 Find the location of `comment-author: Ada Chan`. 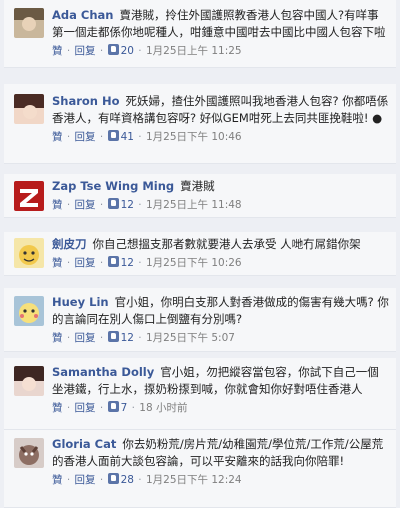

comment-author: Ada Chan is located at coordinates (82, 15).